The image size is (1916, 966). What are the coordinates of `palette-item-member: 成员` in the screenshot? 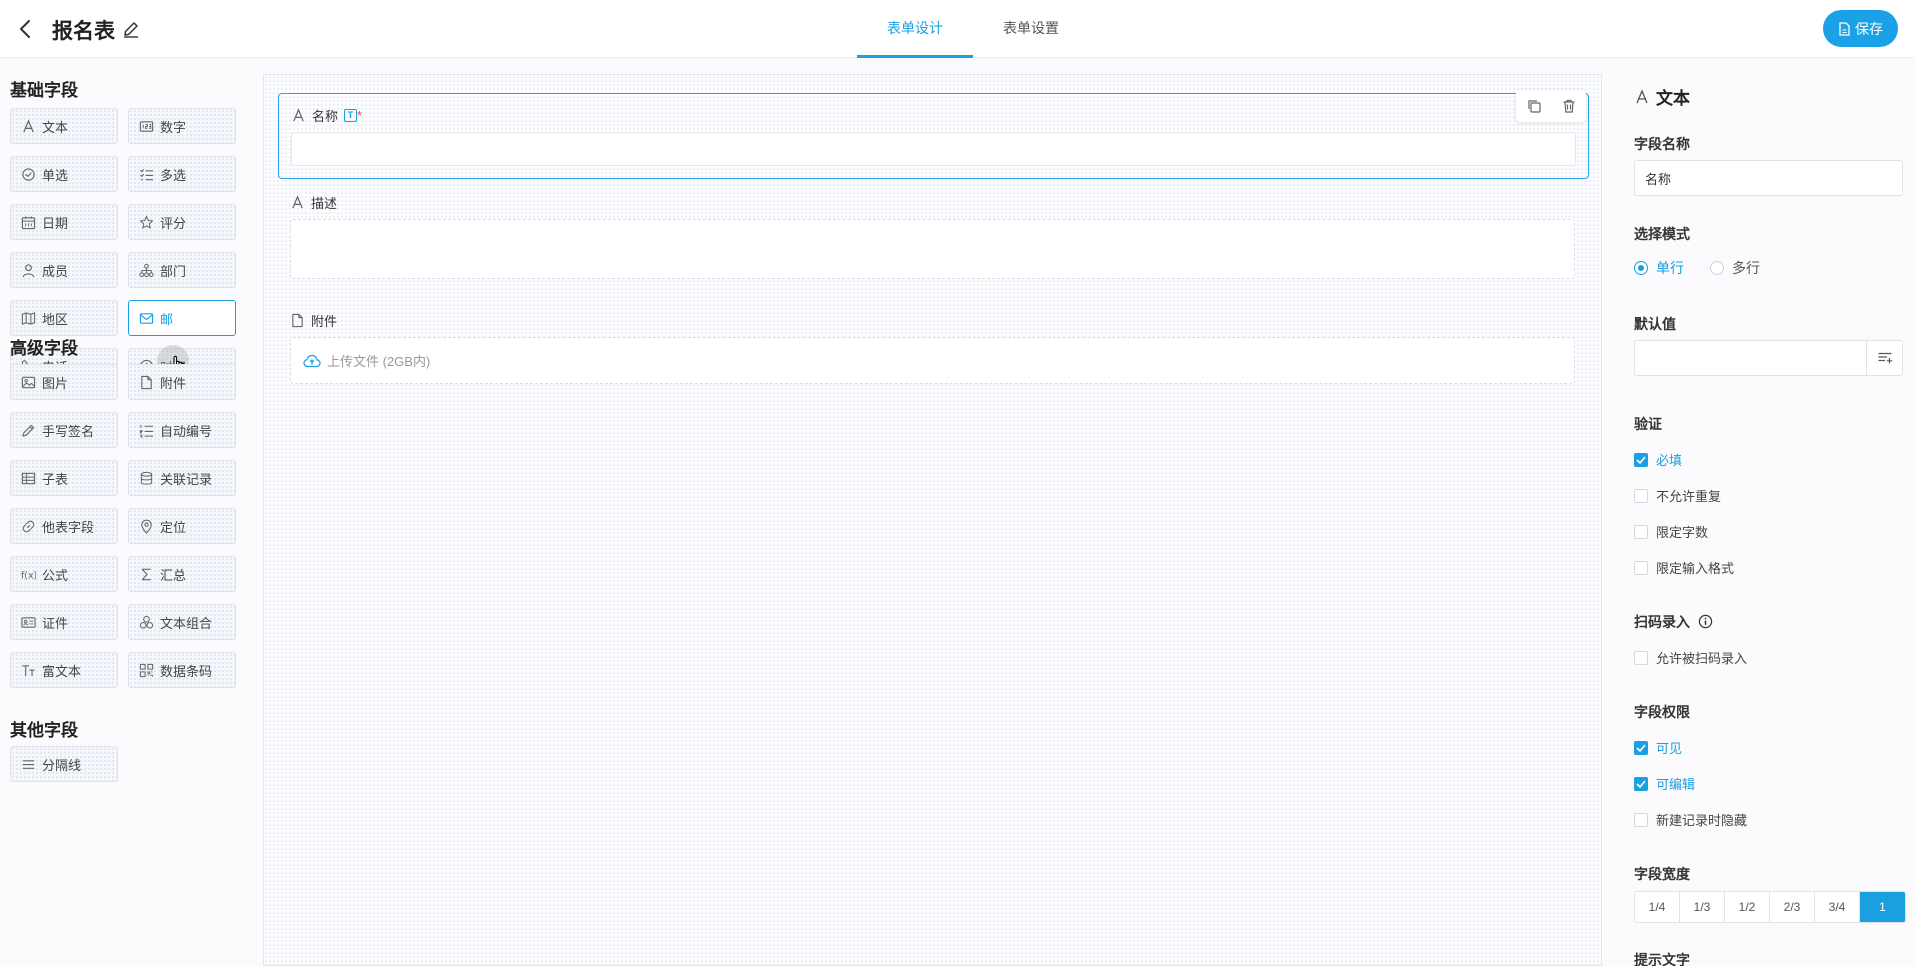 It's located at (64, 270).